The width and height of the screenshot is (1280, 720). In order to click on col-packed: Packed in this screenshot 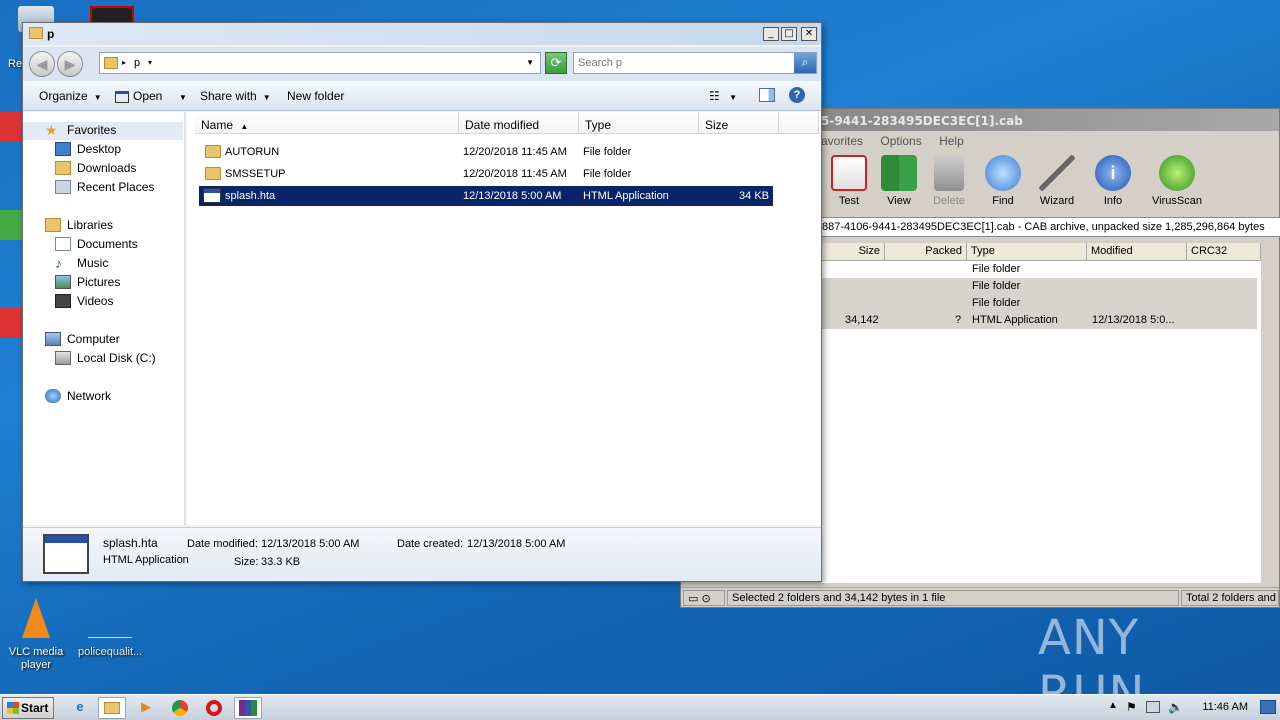, I will do `click(926, 252)`.